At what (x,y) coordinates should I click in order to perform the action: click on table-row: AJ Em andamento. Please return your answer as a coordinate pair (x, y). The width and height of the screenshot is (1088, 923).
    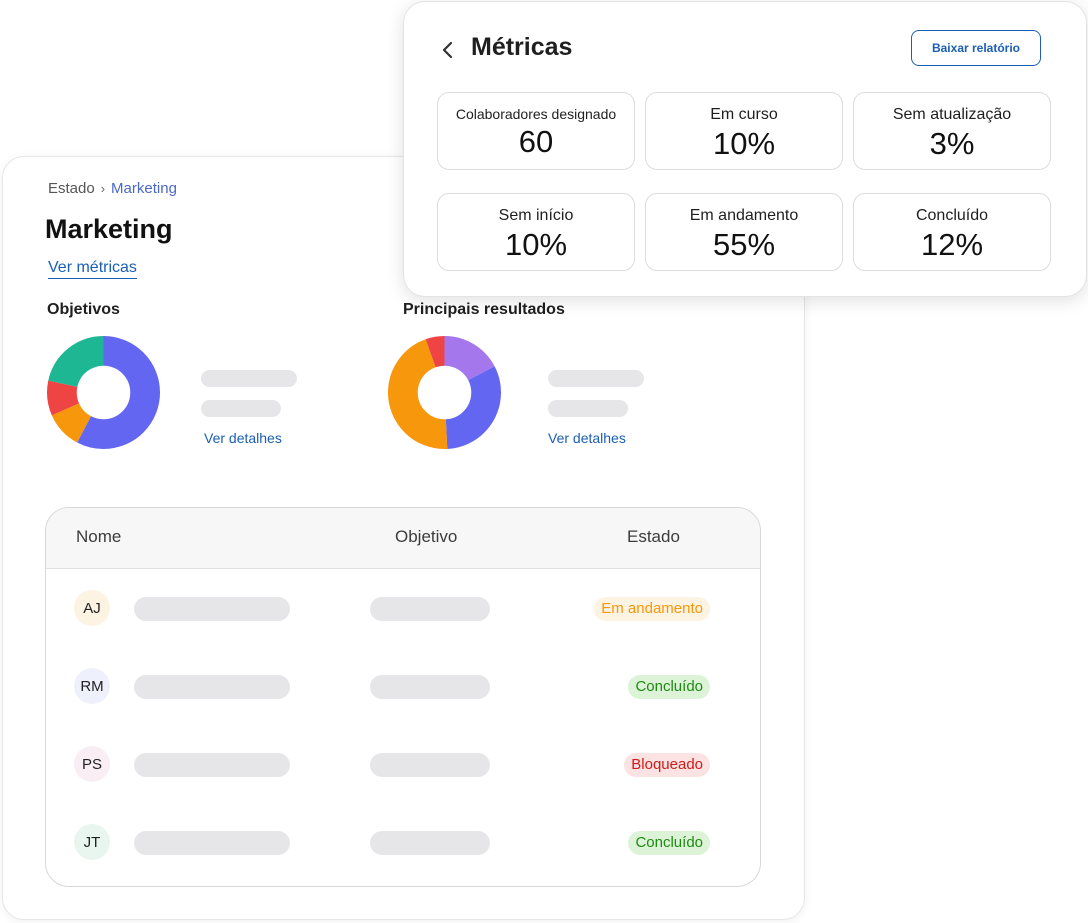
    Looking at the image, I should click on (403, 618).